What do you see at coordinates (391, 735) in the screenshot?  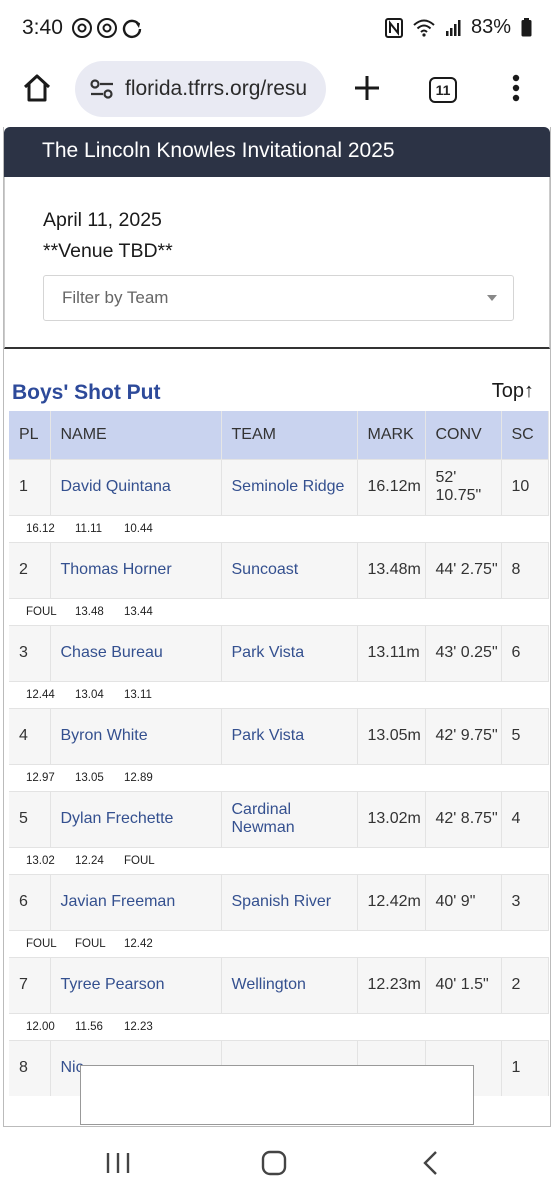 I see `mark-cell: 13.05m` at bounding box center [391, 735].